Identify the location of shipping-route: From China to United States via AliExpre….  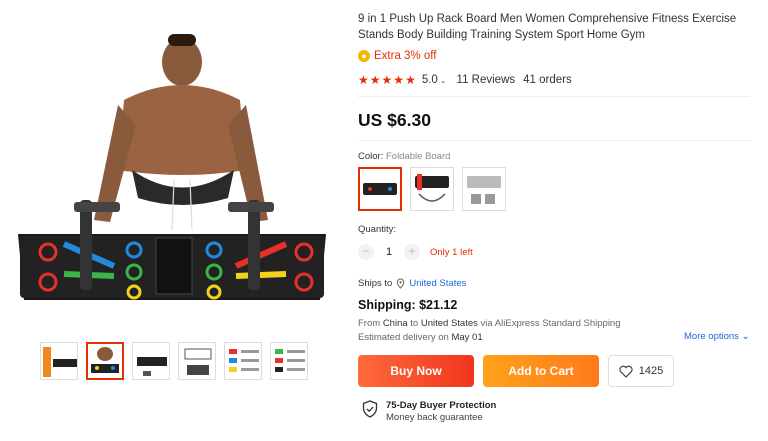
(489, 323).